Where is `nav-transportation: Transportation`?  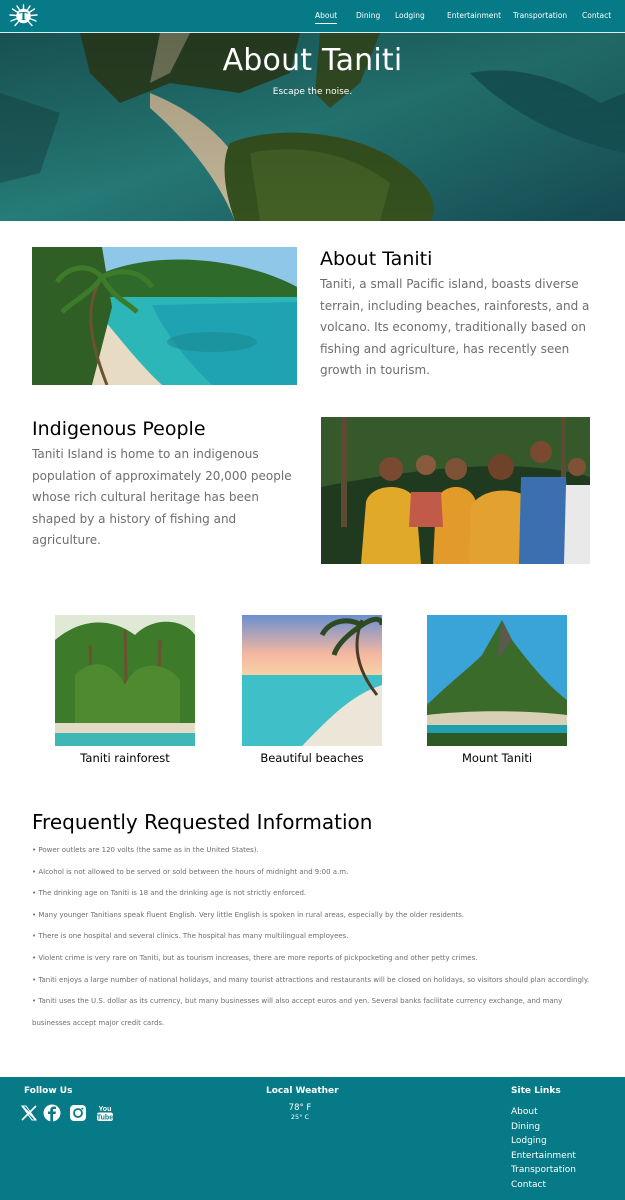 nav-transportation: Transportation is located at coordinates (540, 15).